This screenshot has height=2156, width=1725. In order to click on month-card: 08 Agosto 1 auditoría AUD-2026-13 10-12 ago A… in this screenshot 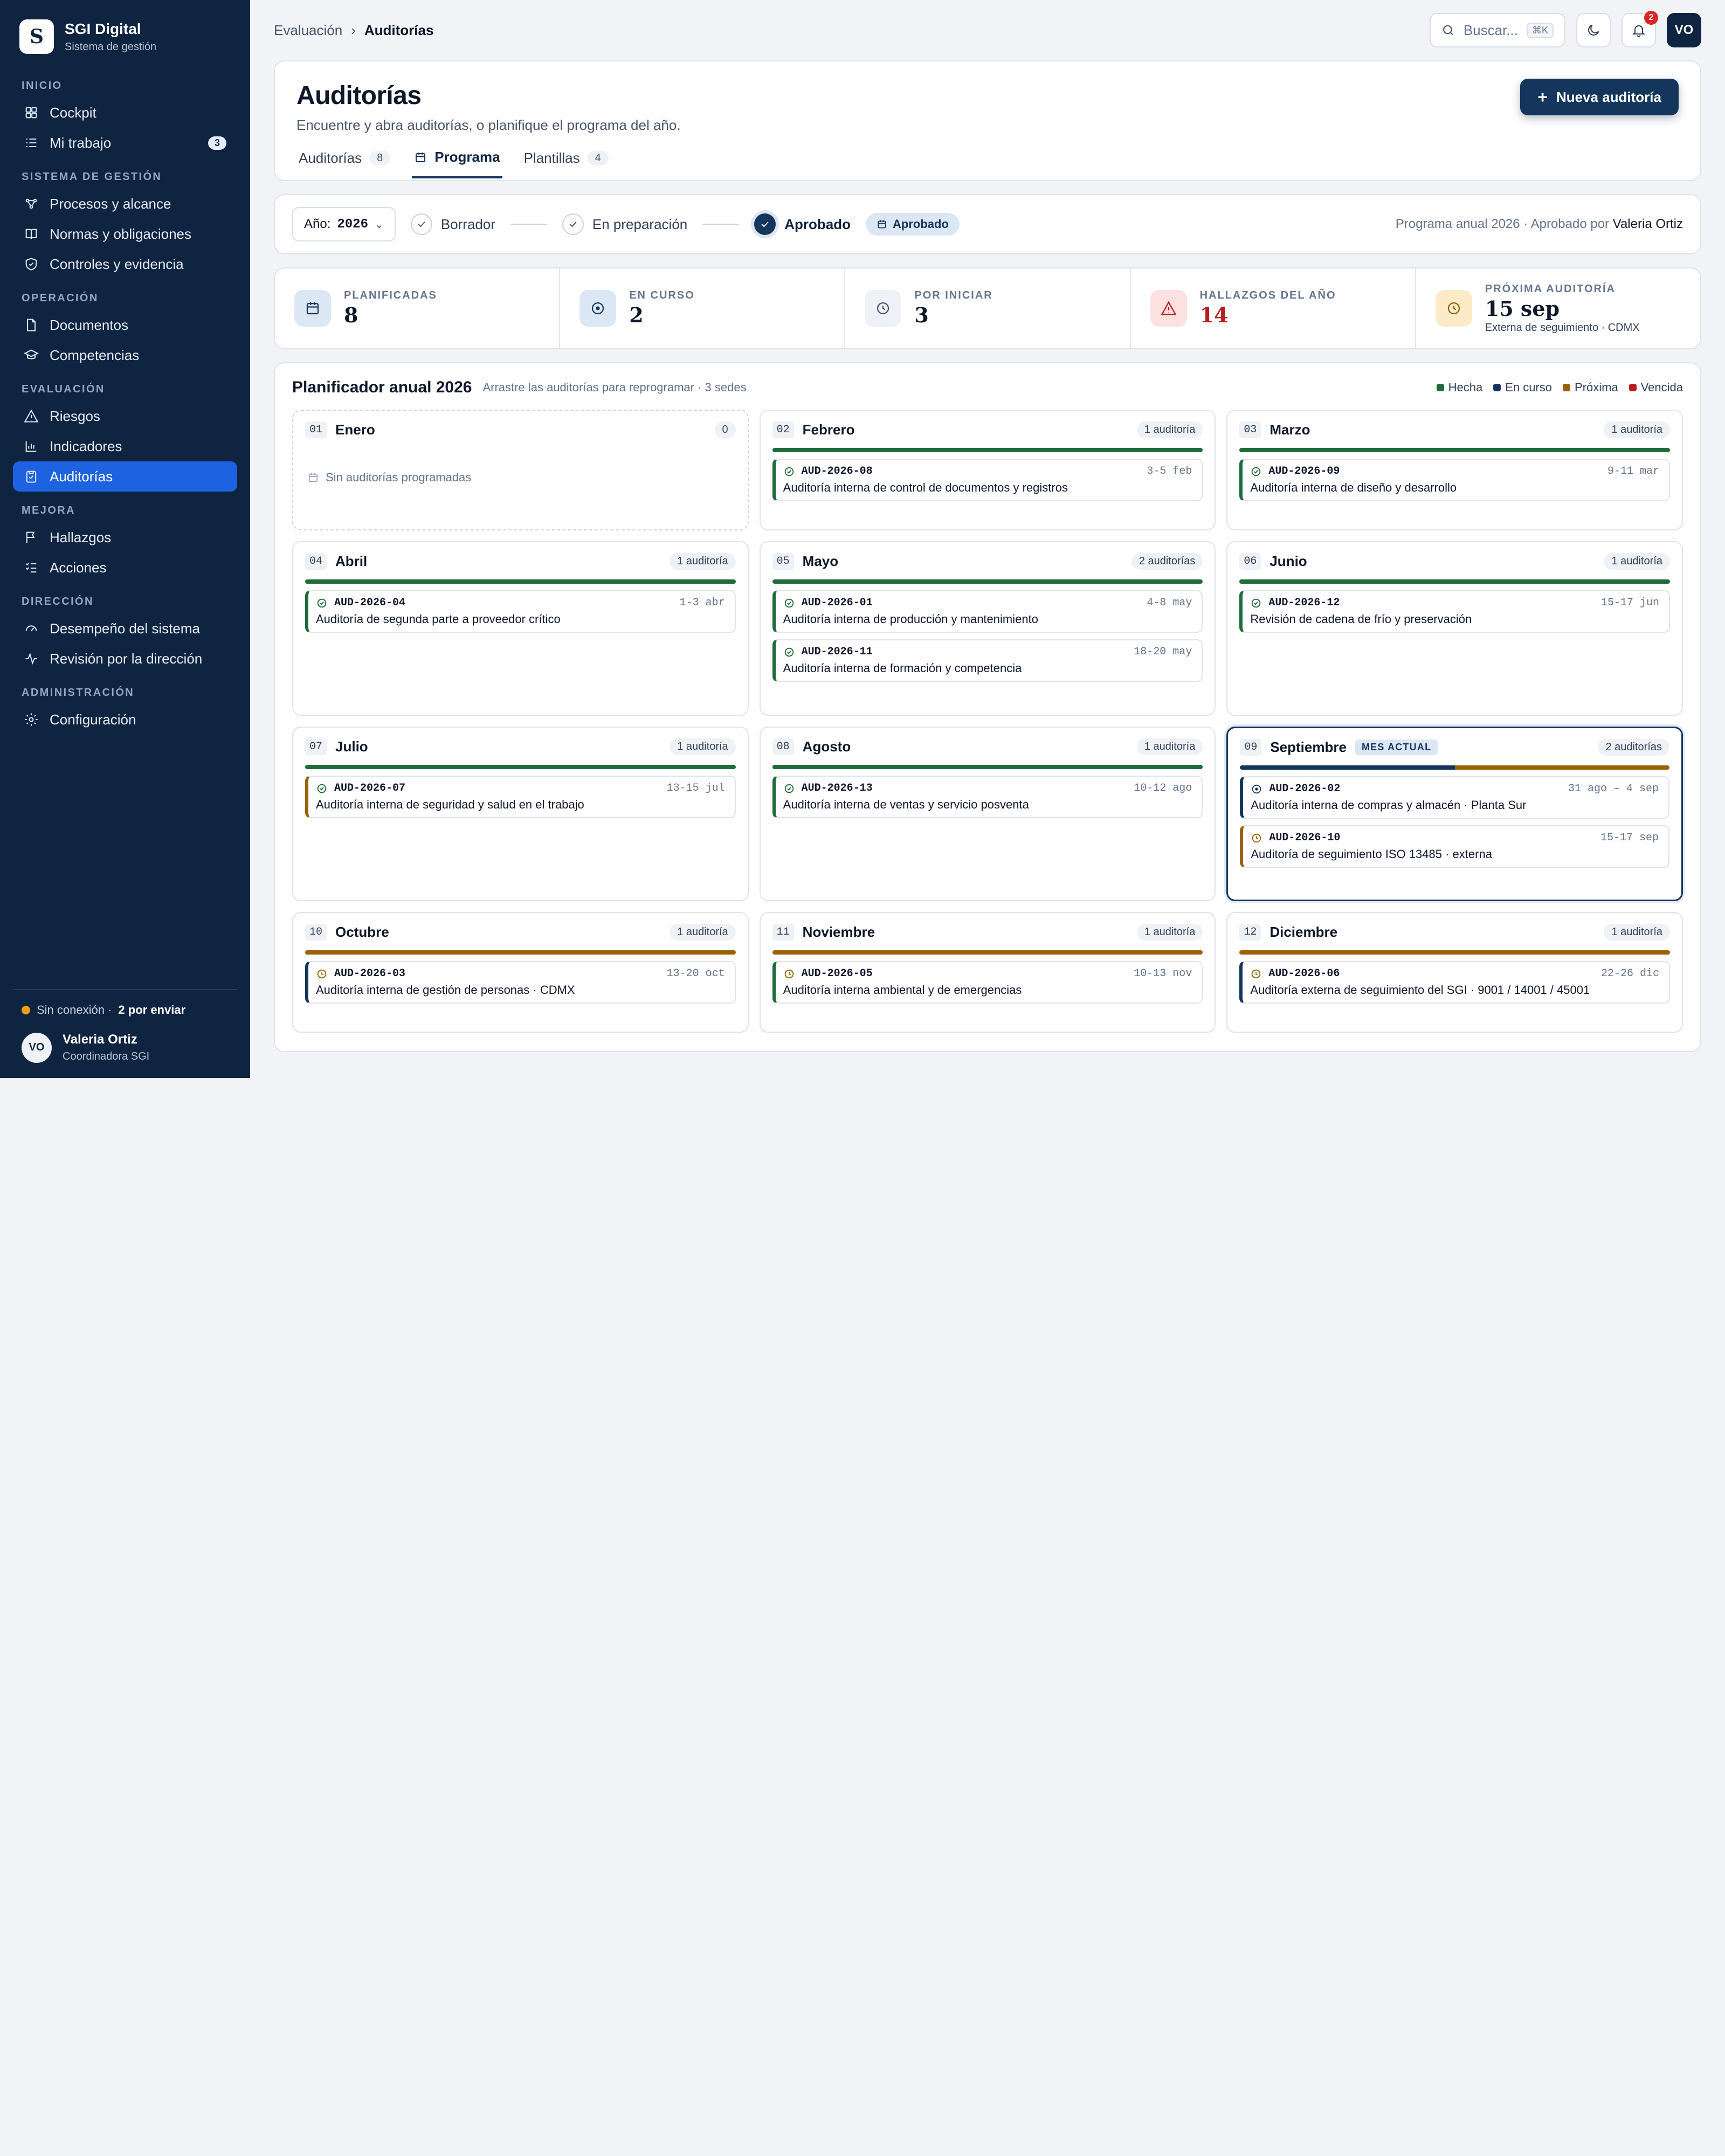, I will do `click(987, 814)`.